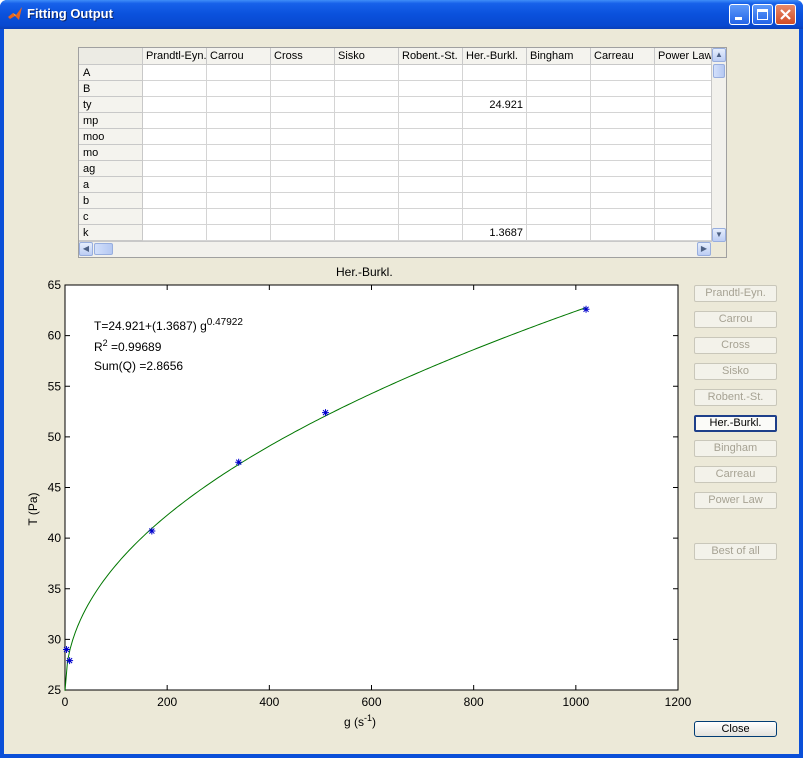 This screenshot has width=803, height=758. I want to click on model-button-her-burkl: Her.-Burkl., so click(735, 423).